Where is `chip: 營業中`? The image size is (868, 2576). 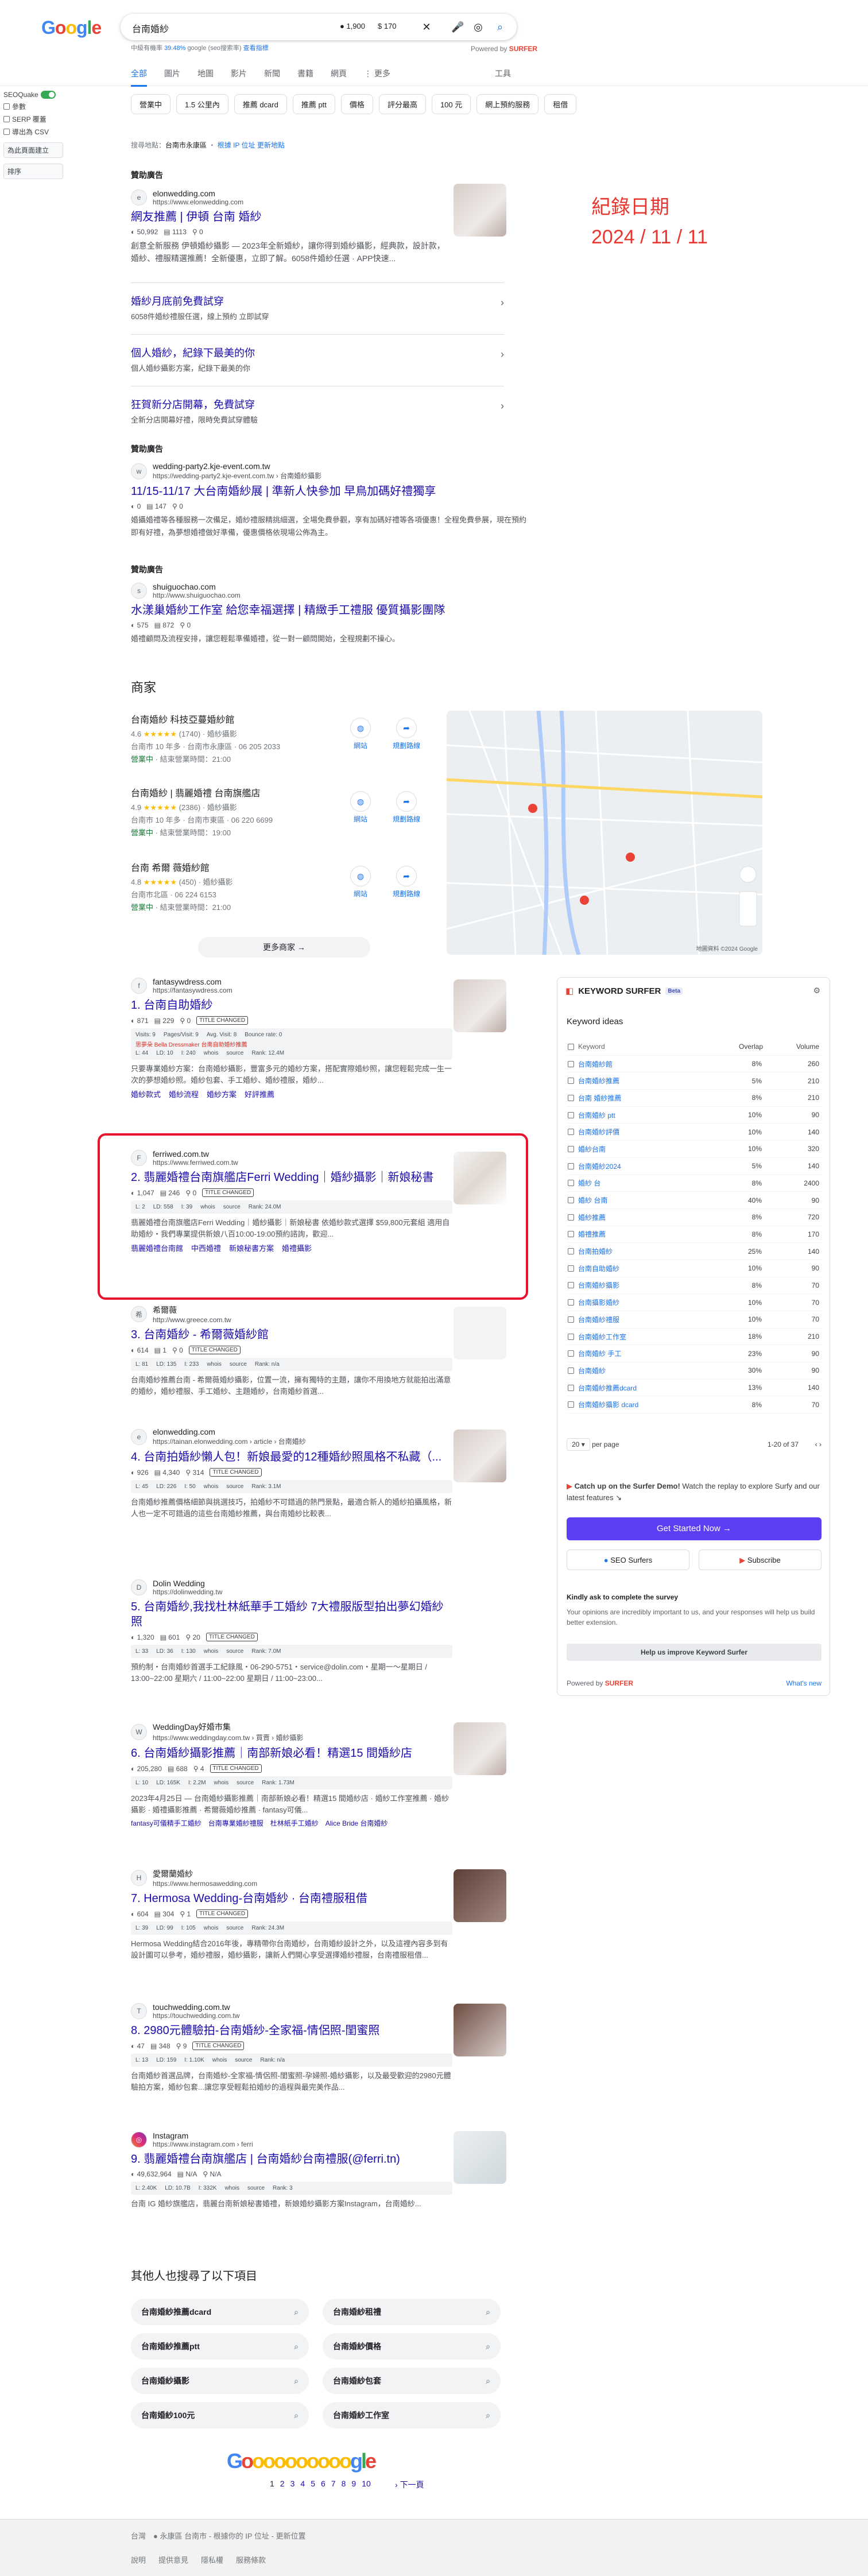 chip: 營業中 is located at coordinates (151, 104).